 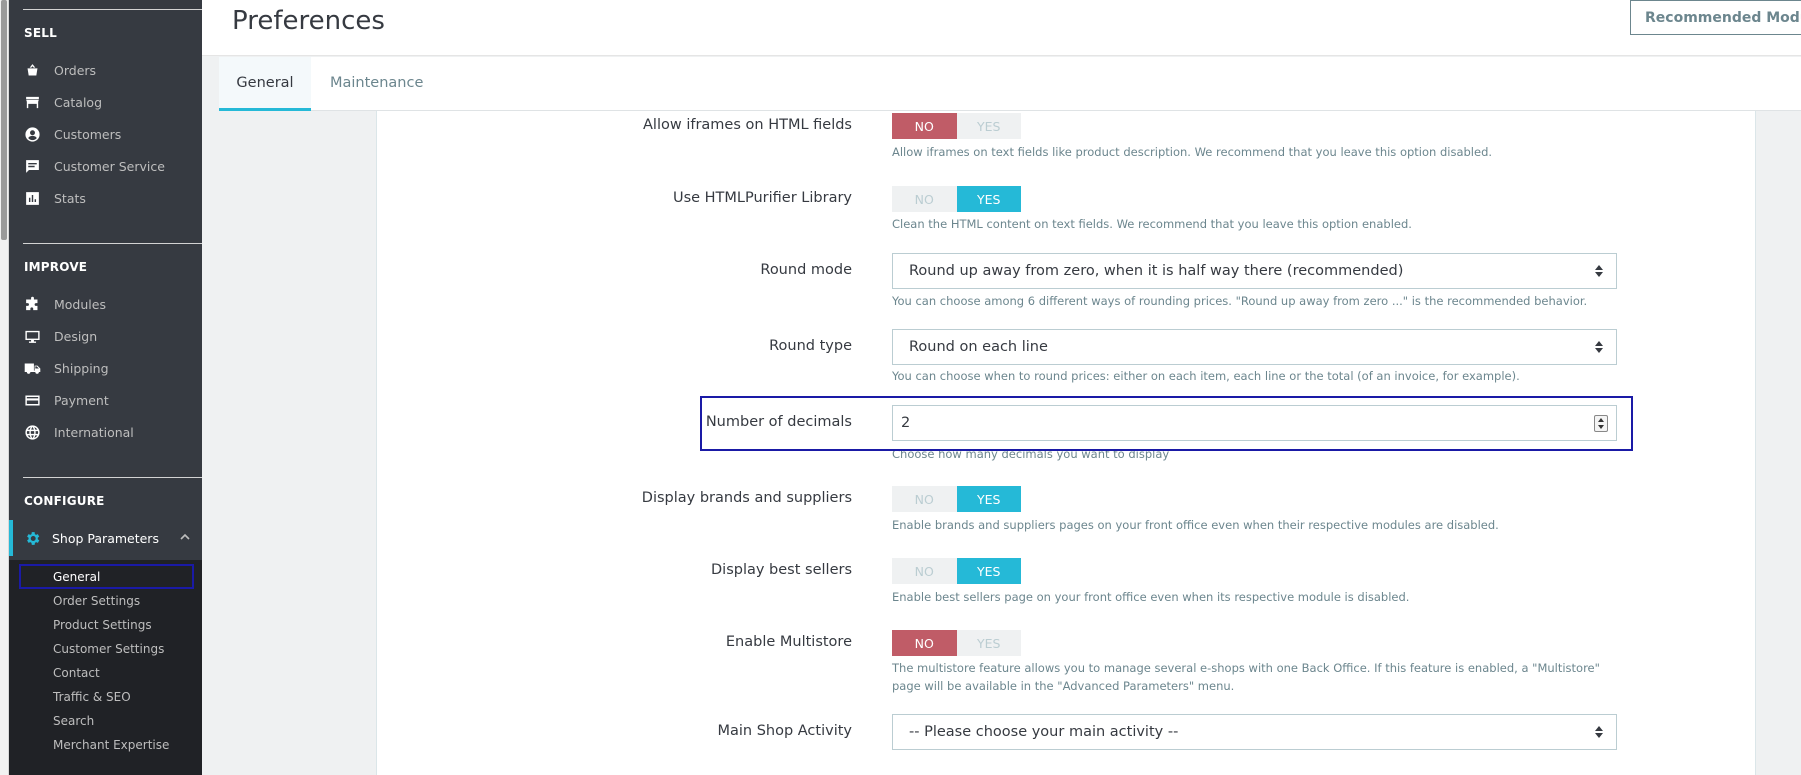 I want to click on page-title: Preferences, so click(x=308, y=21).